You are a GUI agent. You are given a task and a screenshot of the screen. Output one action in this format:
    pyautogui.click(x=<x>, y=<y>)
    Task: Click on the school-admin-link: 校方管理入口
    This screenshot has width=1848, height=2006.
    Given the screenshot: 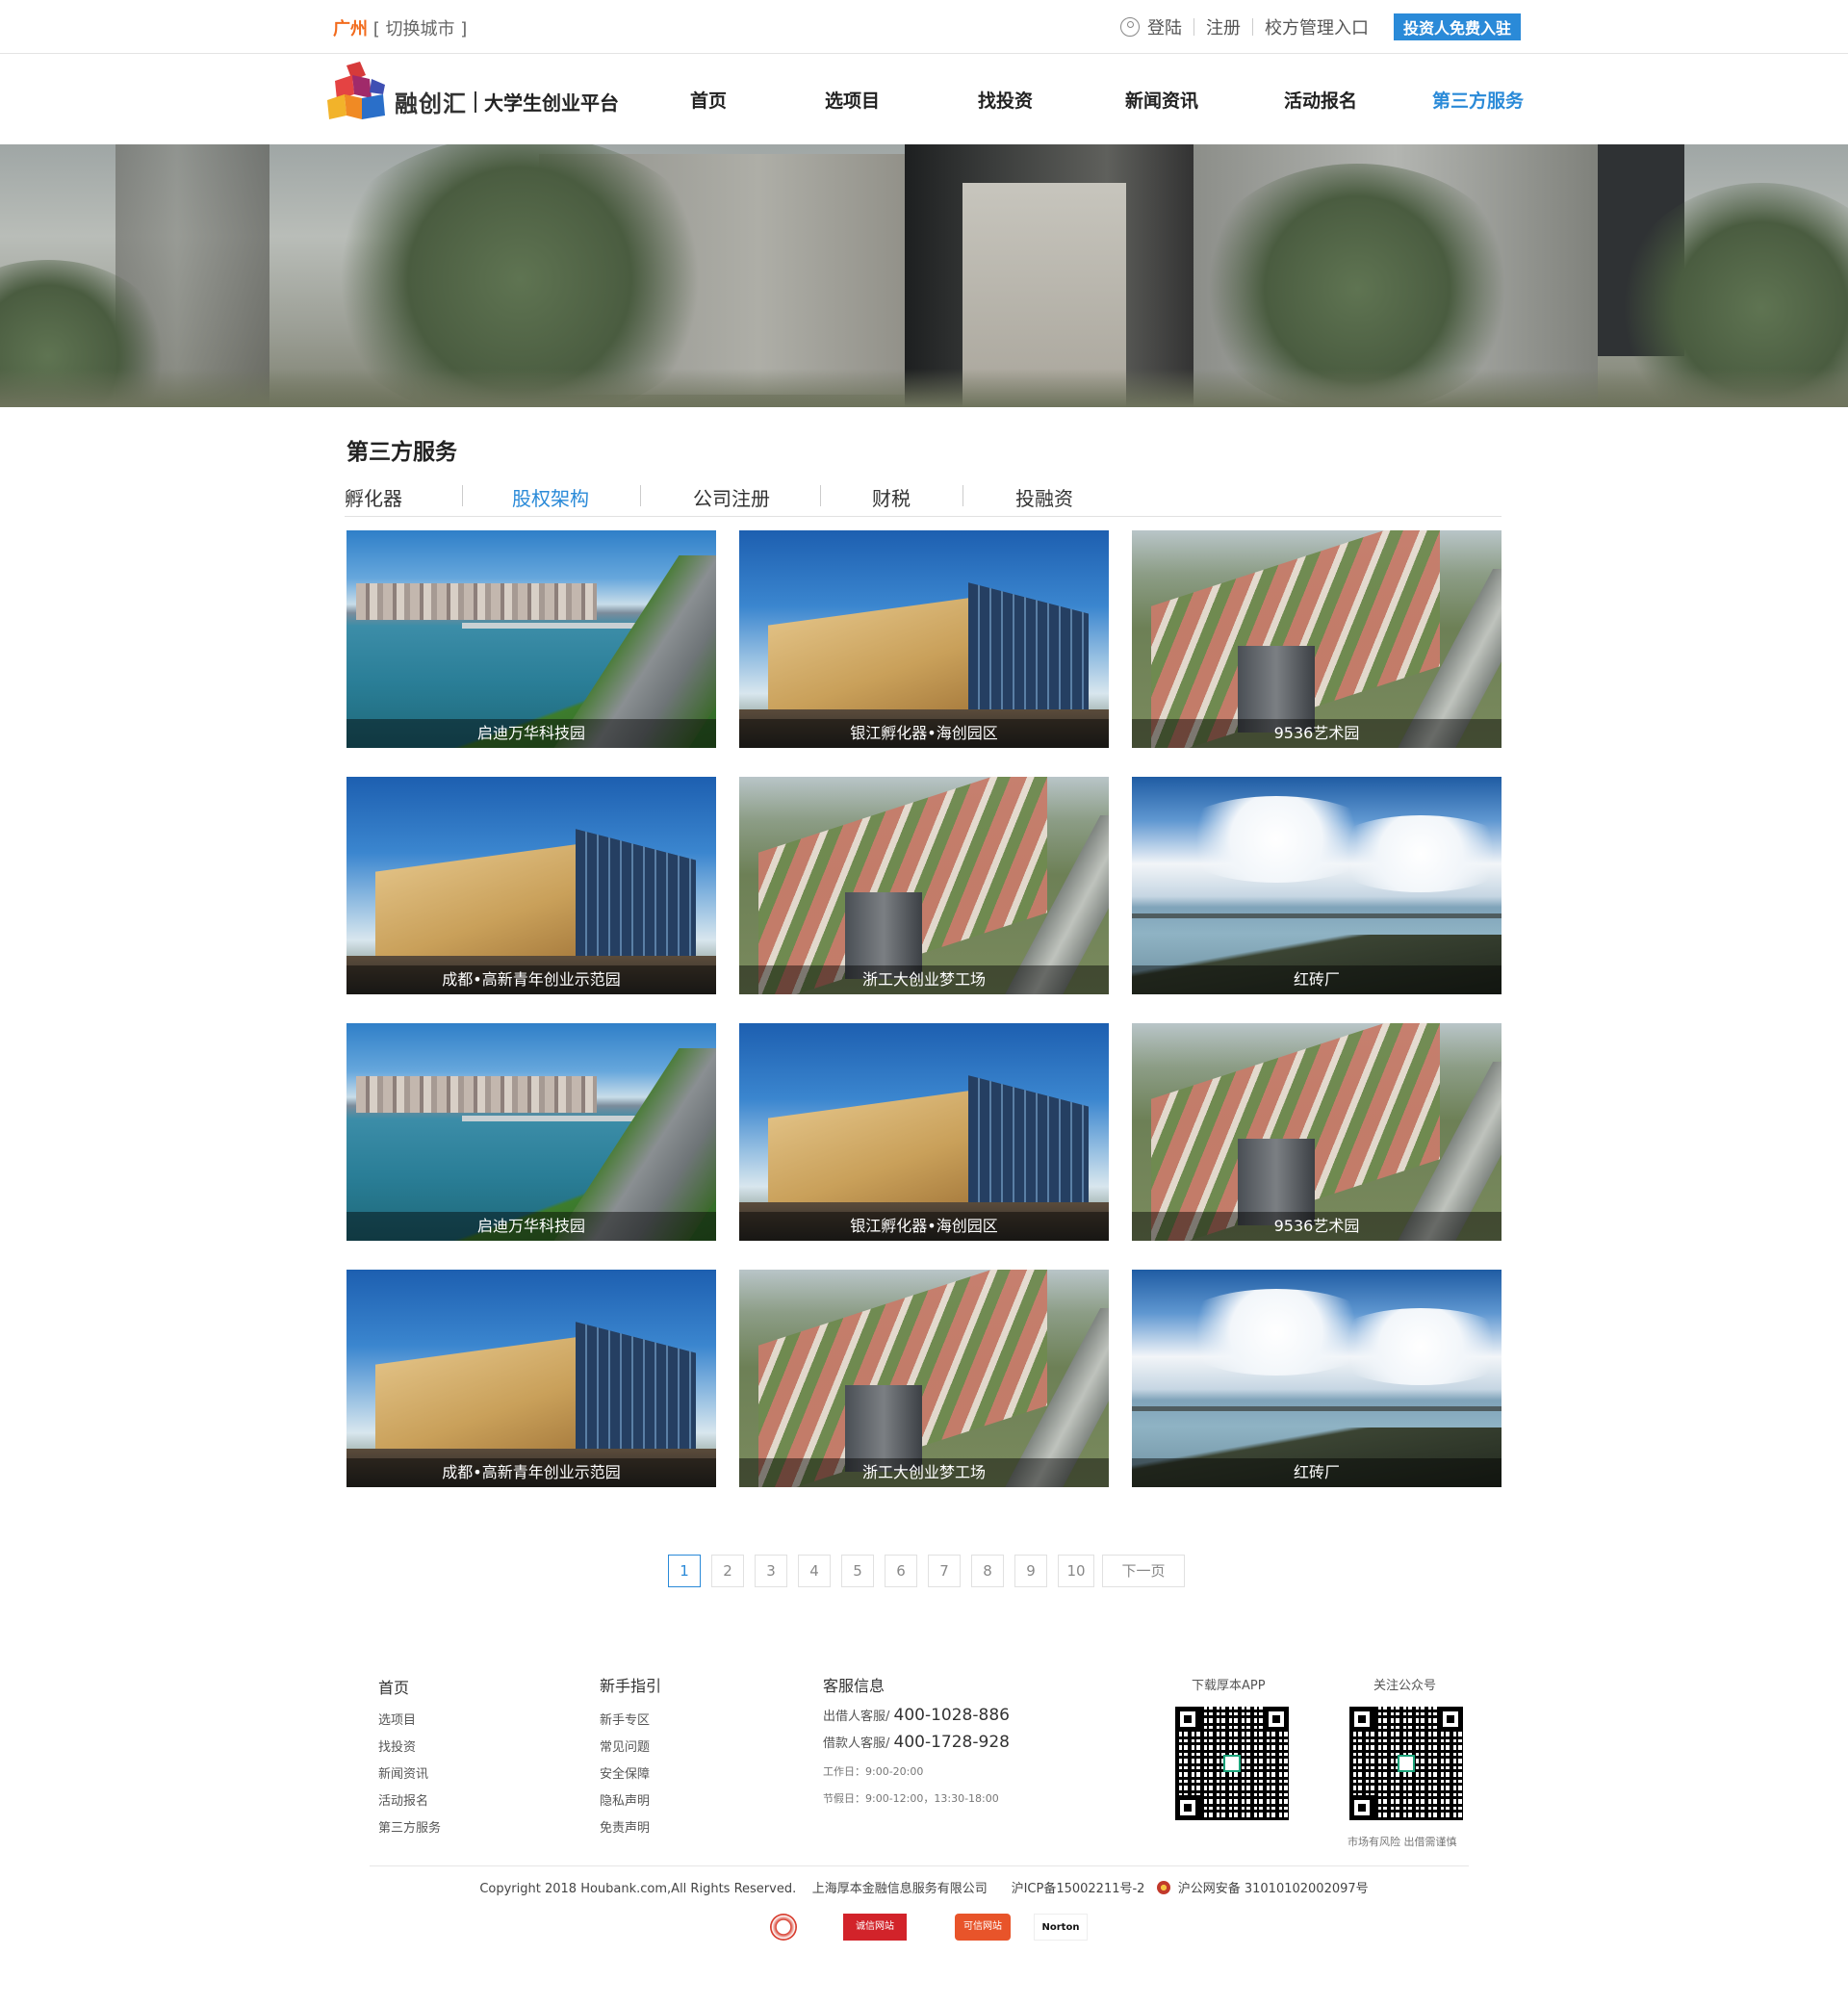 What is the action you would take?
    pyautogui.click(x=1317, y=26)
    